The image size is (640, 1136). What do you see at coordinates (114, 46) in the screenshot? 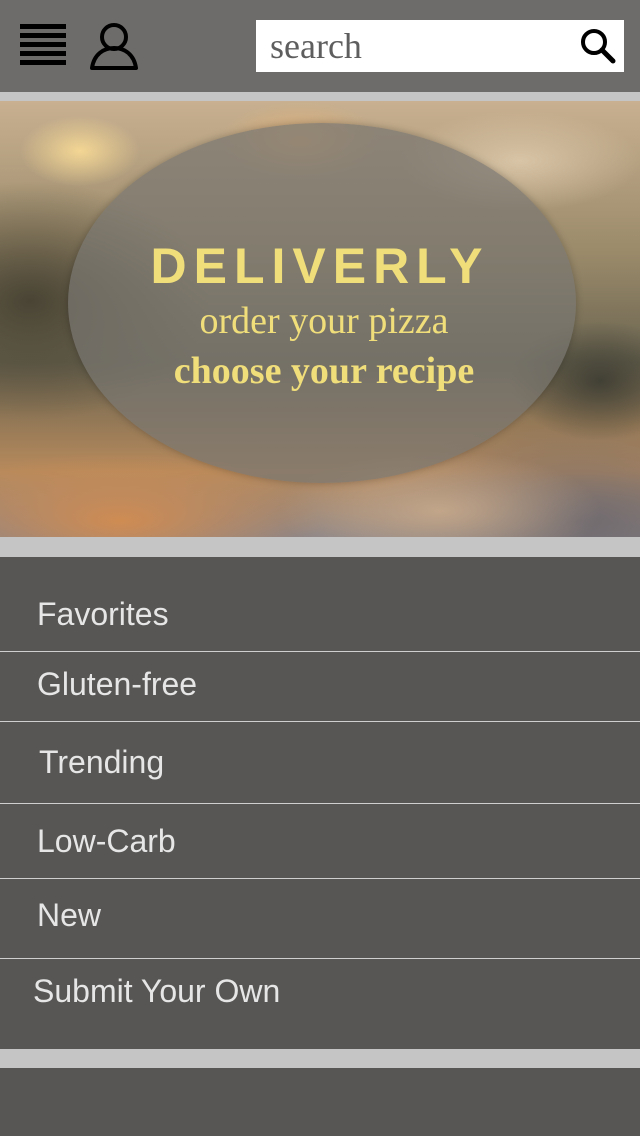
I see `user-profile-icon` at bounding box center [114, 46].